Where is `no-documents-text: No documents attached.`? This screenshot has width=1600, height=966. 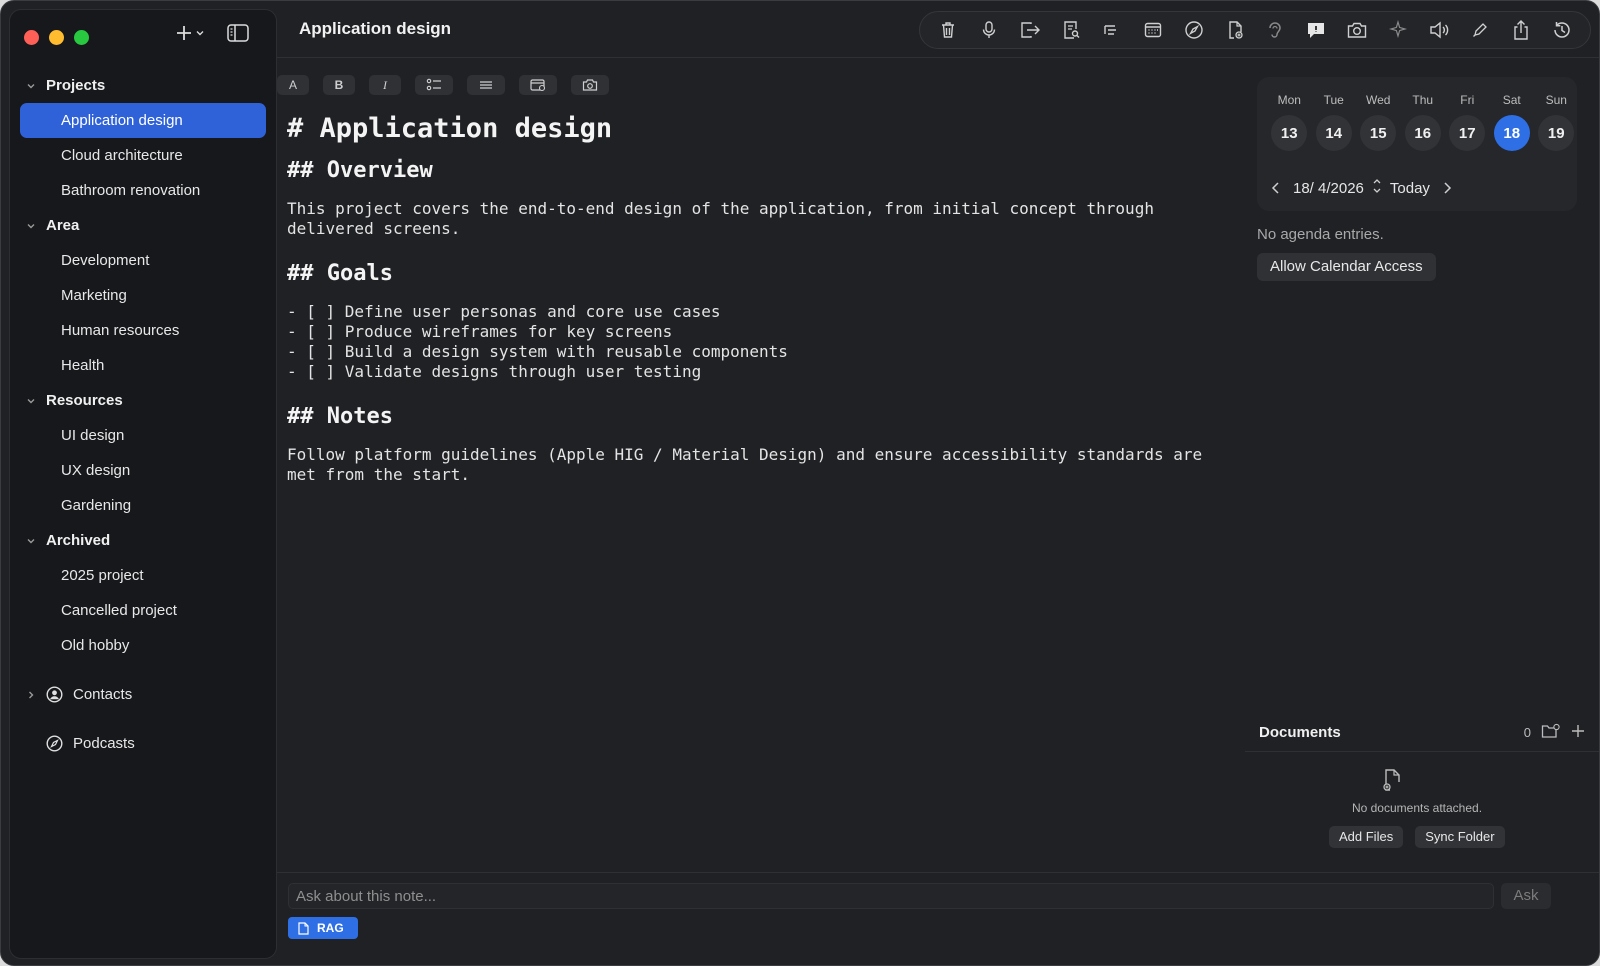 no-documents-text: No documents attached. is located at coordinates (1417, 808).